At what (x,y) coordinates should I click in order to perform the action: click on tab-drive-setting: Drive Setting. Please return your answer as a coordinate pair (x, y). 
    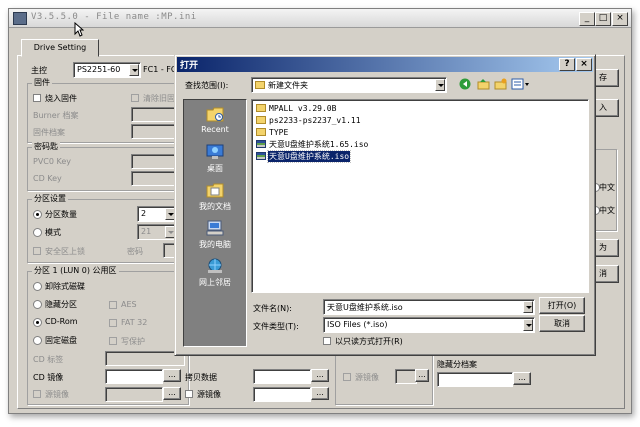
    Looking at the image, I should click on (60, 48).